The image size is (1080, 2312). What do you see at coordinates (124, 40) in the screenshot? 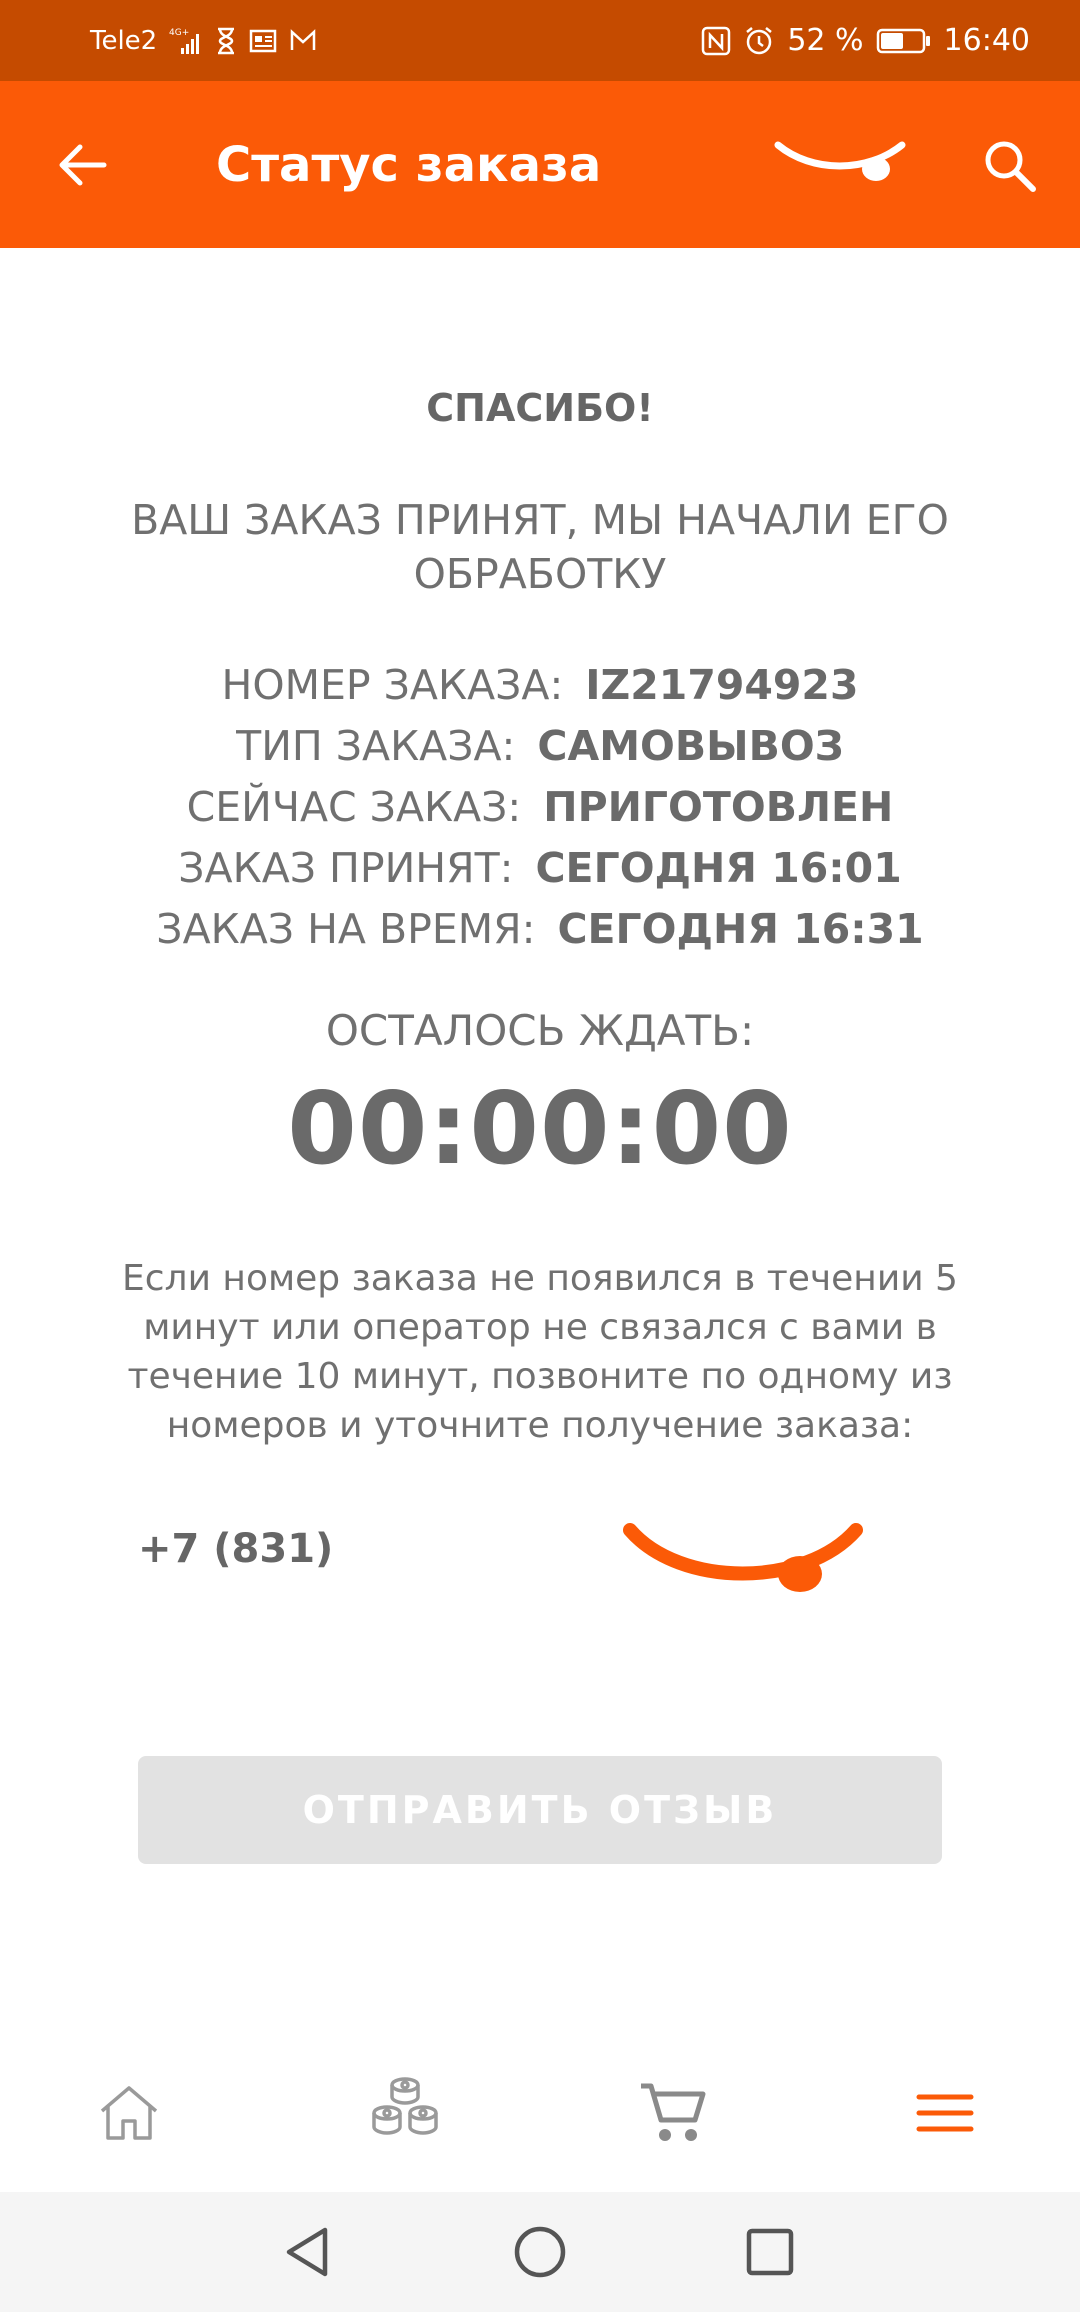
I see `carrier-name: Tele2` at bounding box center [124, 40].